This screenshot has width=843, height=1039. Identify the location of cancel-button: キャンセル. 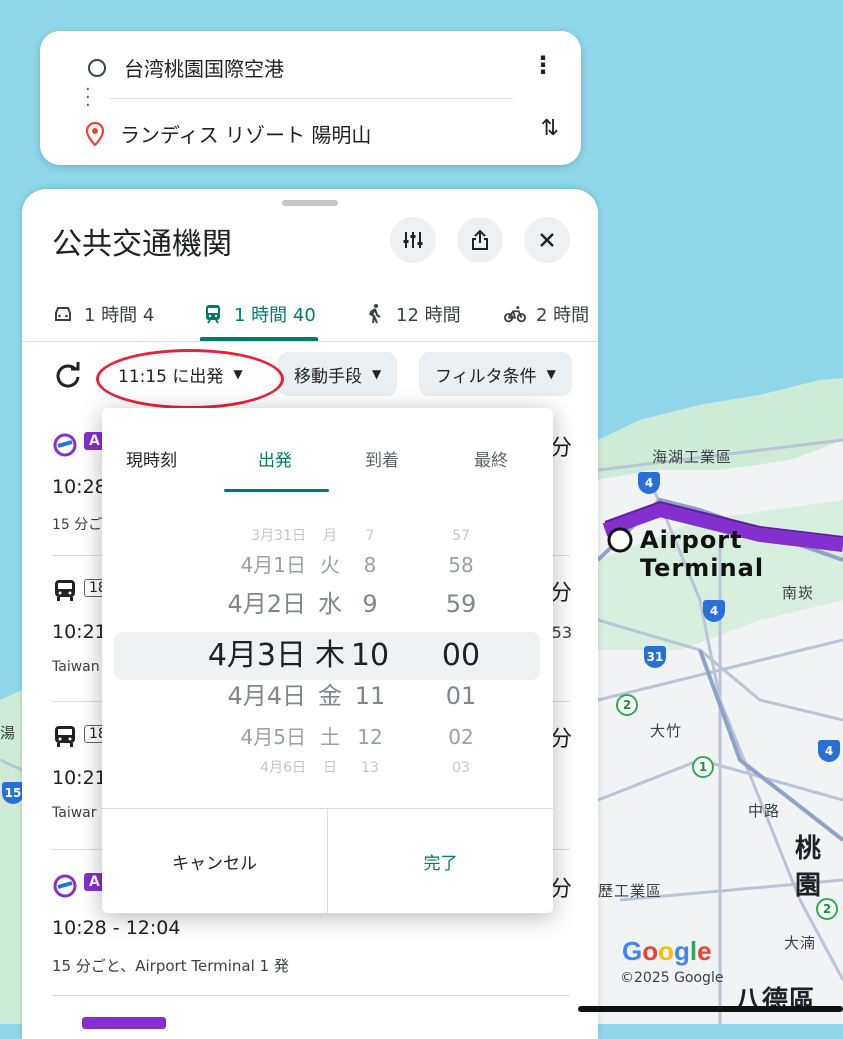
(214, 861).